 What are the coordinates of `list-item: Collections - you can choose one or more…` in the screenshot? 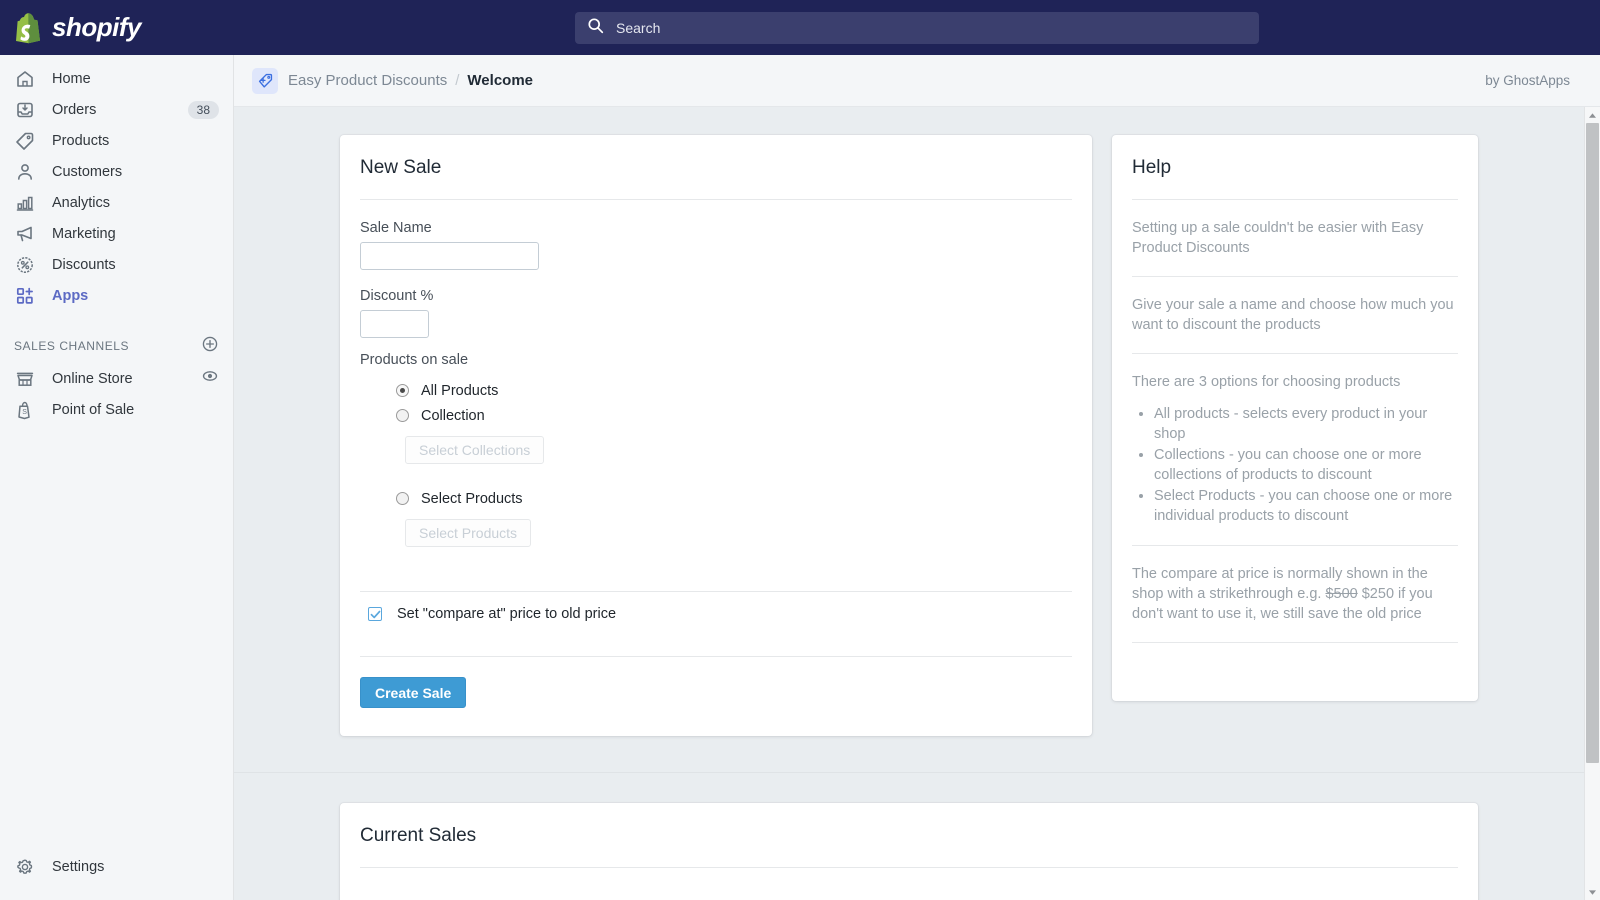 It's located at (1306, 465).